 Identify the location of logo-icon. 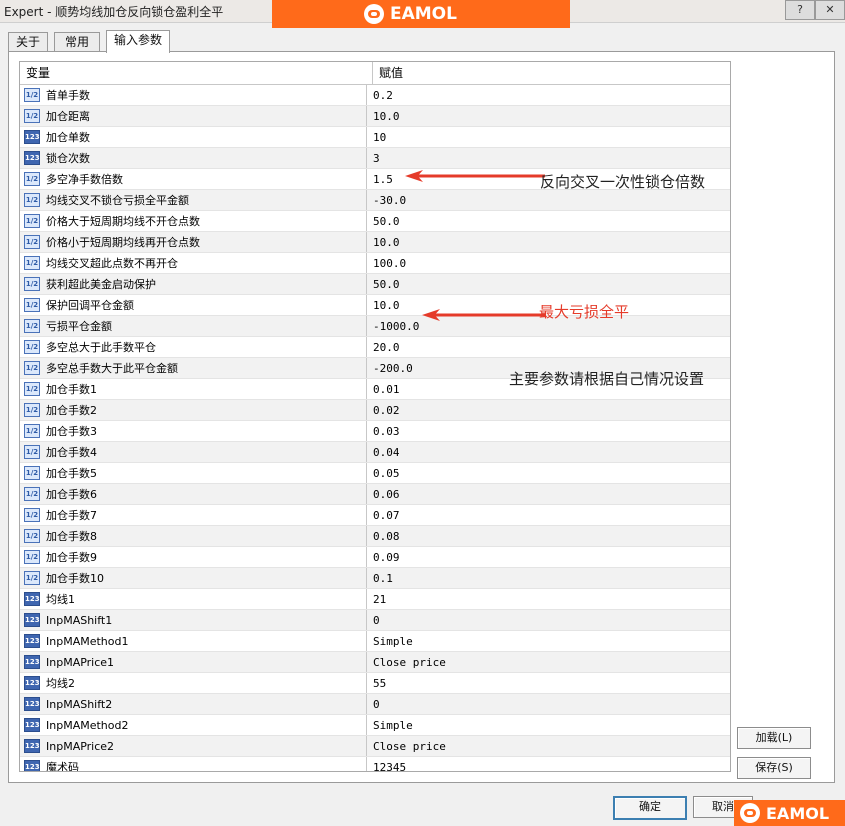
(374, 14).